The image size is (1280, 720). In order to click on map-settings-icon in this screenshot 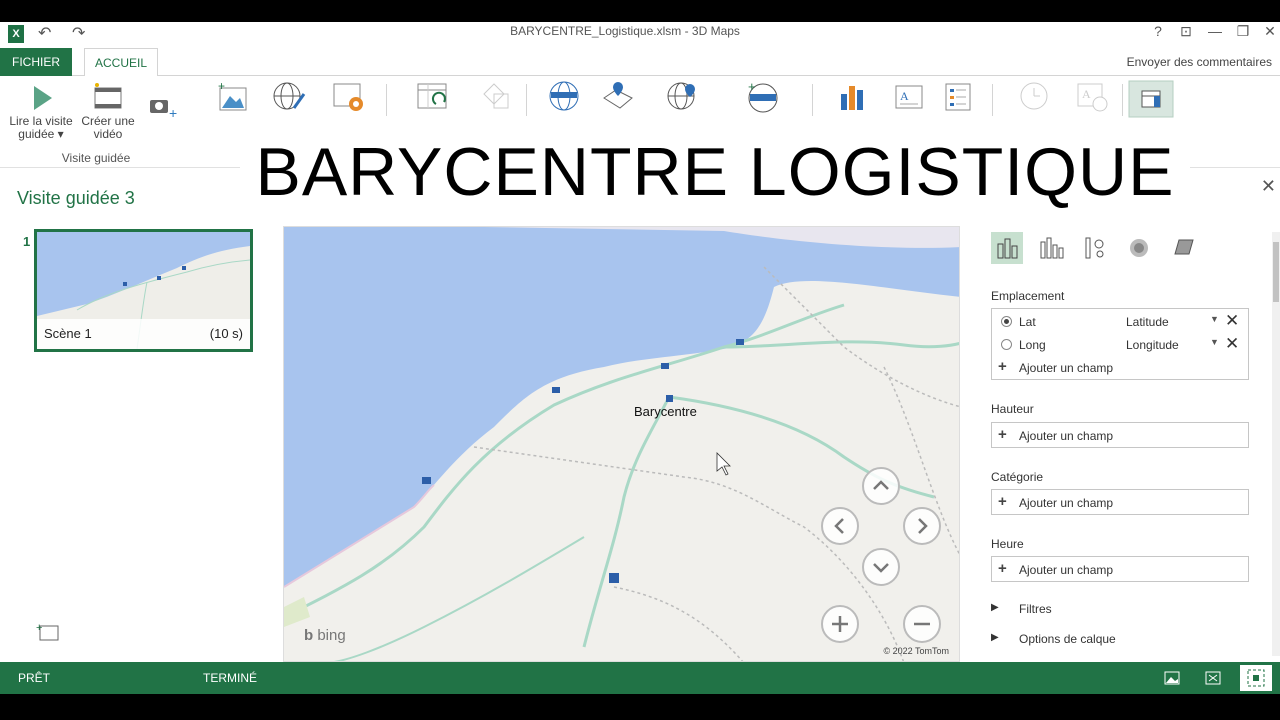, I will do `click(350, 97)`.